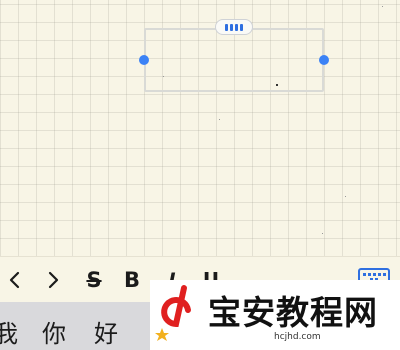 This screenshot has height=350, width=400. Describe the element at coordinates (94, 280) in the screenshot. I see `strikethrough-button: S` at that location.